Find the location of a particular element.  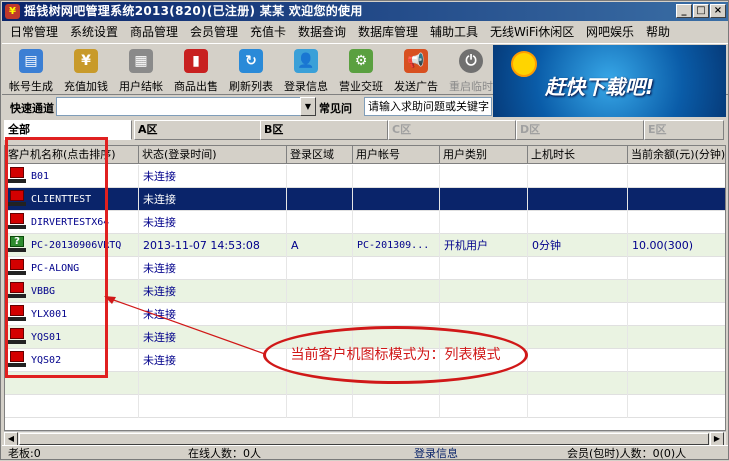

send-ad-button: 📢 发送广告 is located at coordinates (416, 70).